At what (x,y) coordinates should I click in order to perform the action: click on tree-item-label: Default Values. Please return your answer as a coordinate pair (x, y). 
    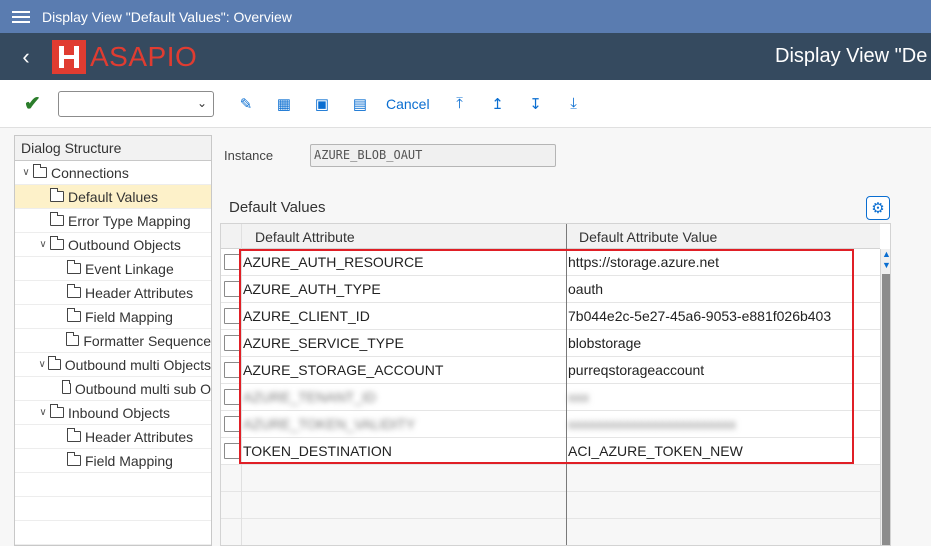
    Looking at the image, I should click on (113, 196).